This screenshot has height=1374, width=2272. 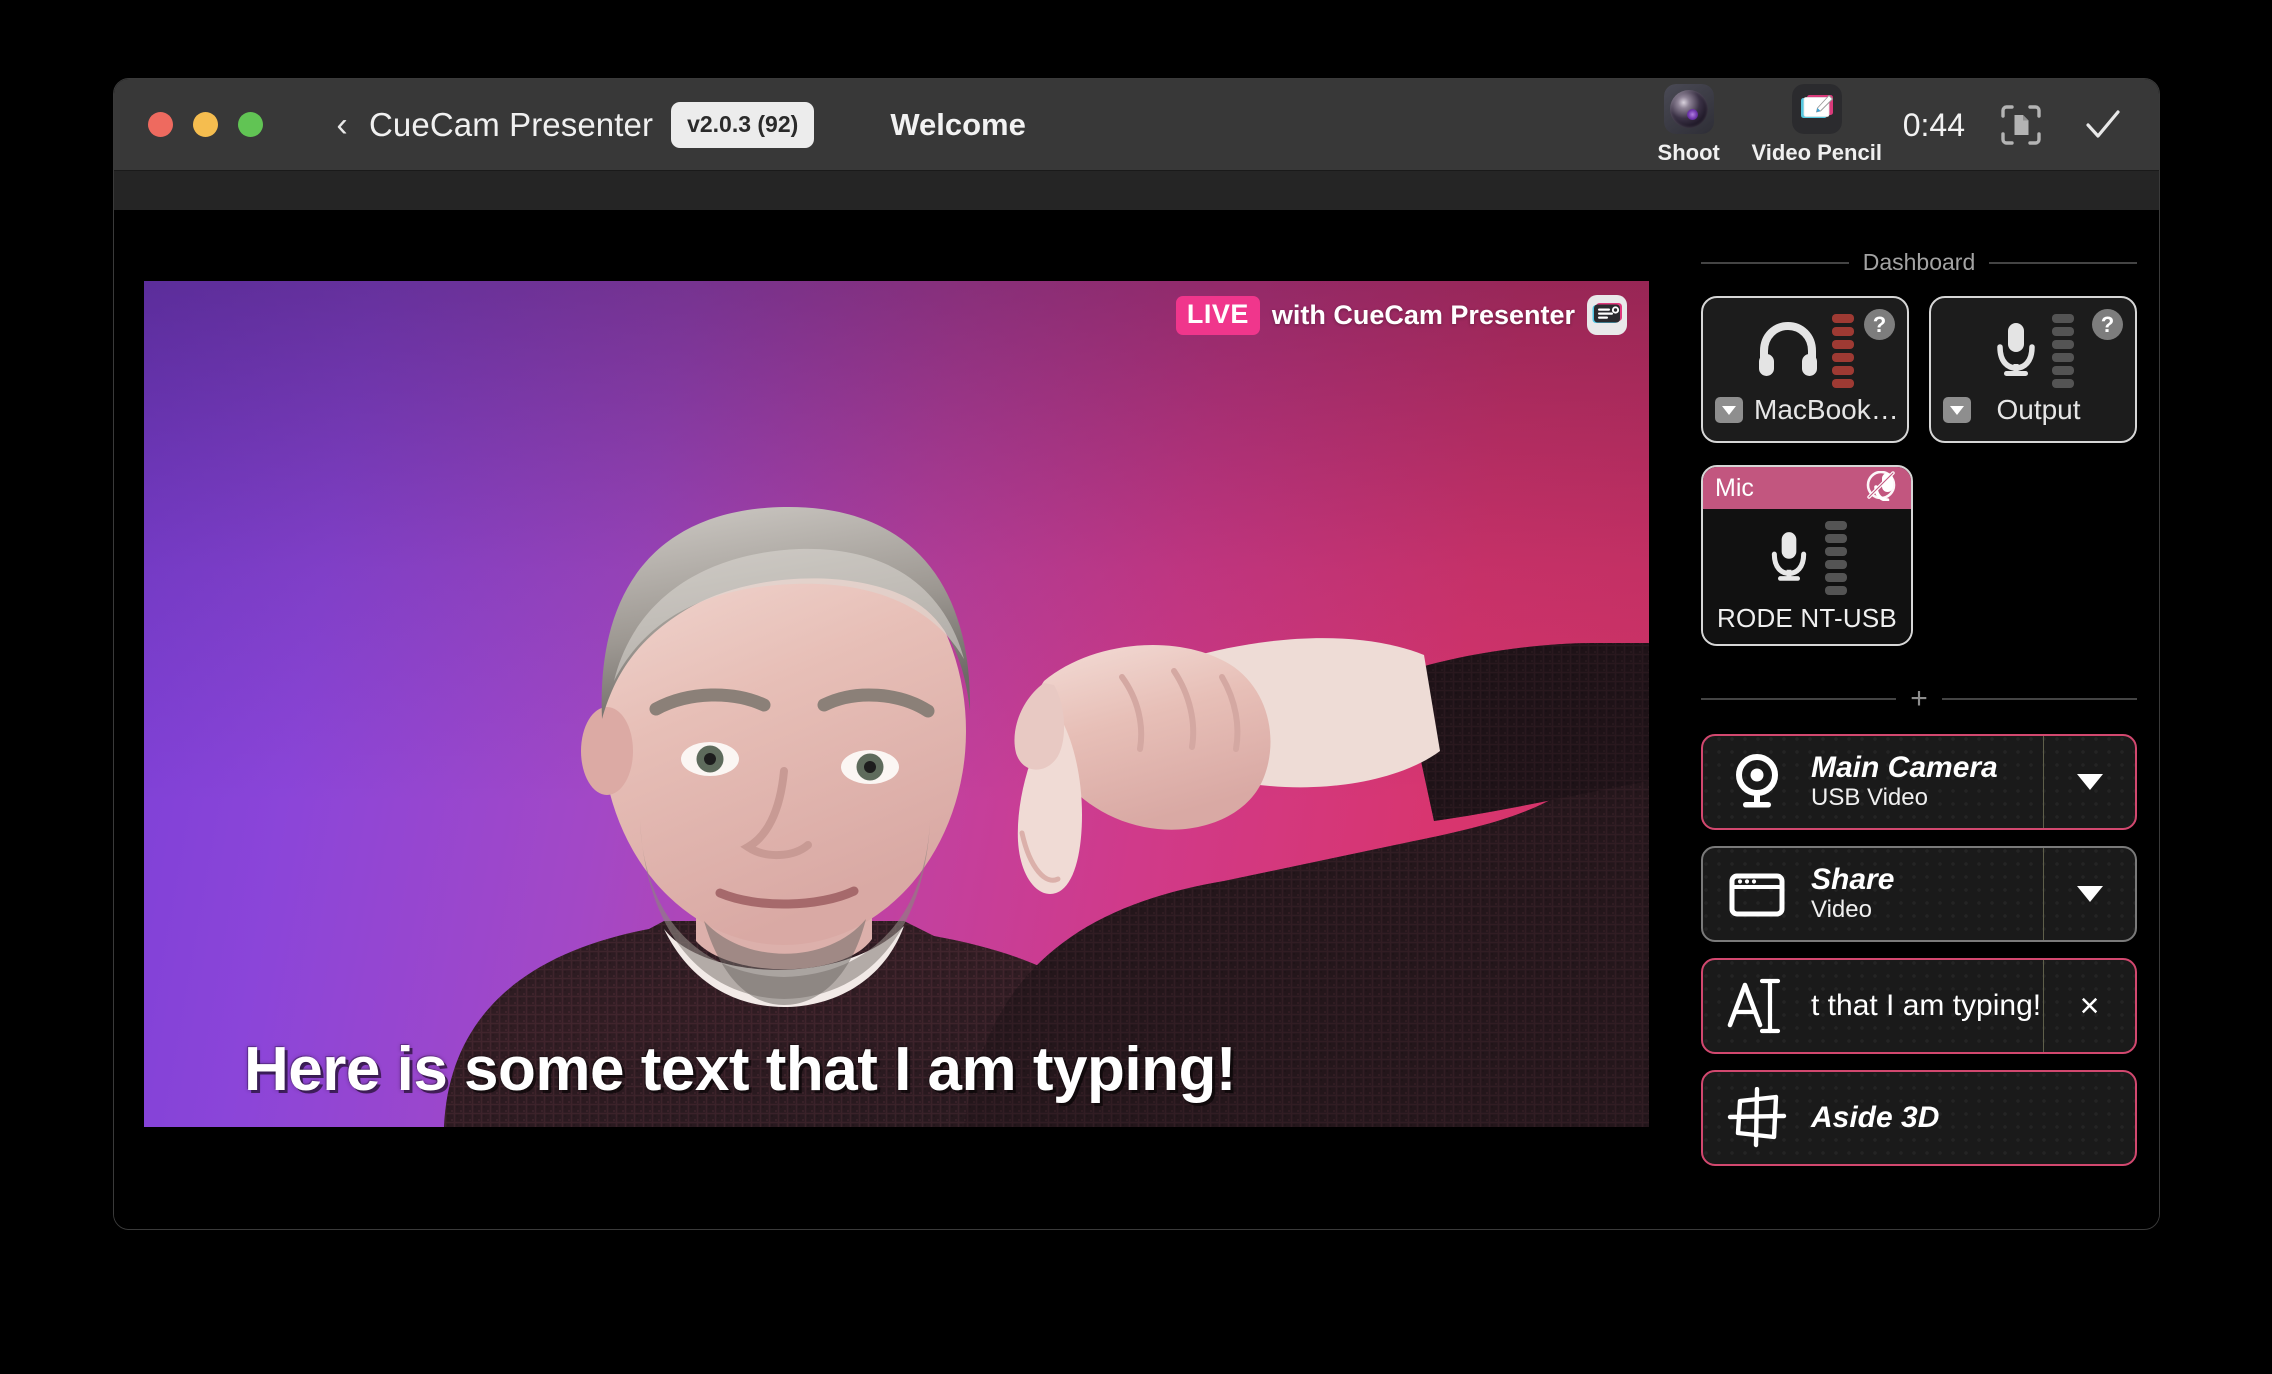 I want to click on back-chevron-icon: ‹, so click(x=342, y=125).